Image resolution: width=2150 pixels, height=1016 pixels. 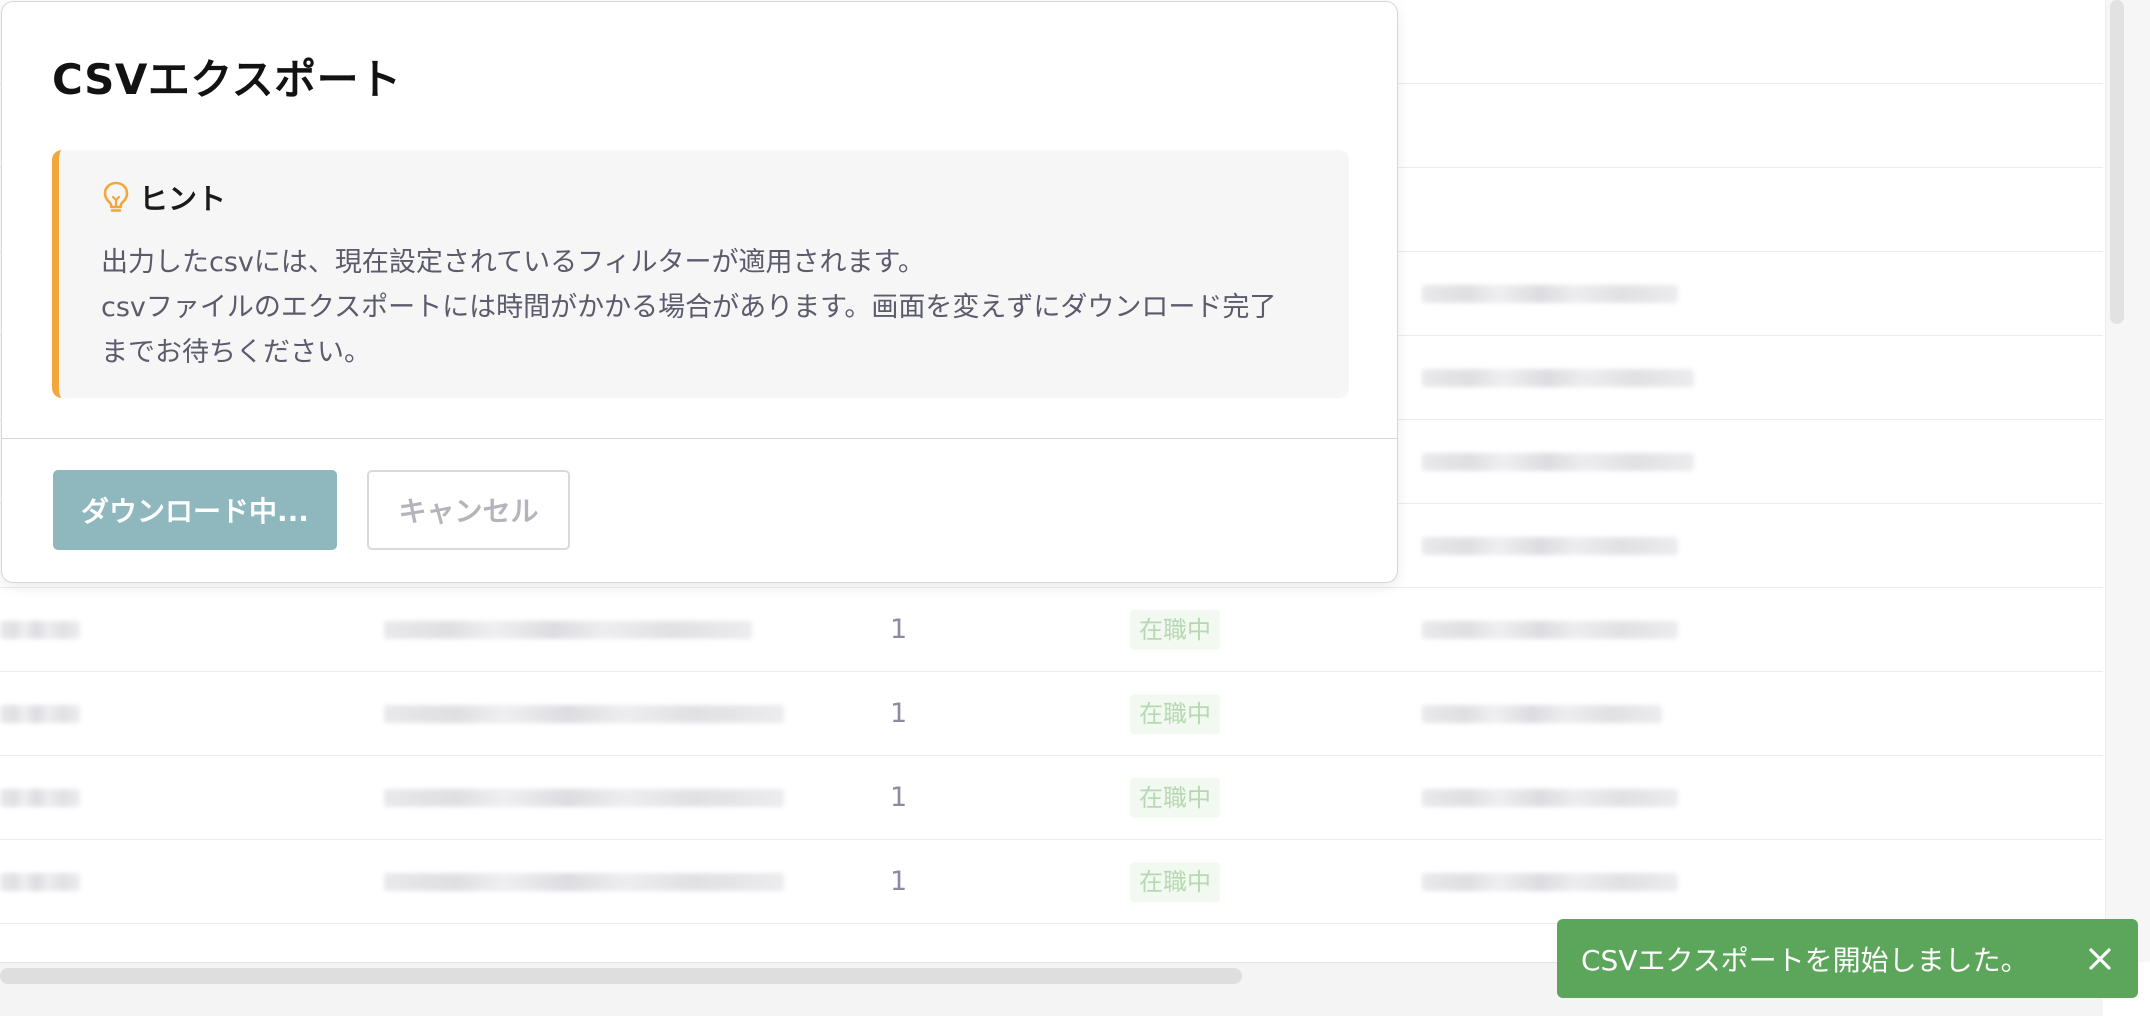 I want to click on toast-notification: CSVエクスポートを開始しました。, so click(x=1847, y=958).